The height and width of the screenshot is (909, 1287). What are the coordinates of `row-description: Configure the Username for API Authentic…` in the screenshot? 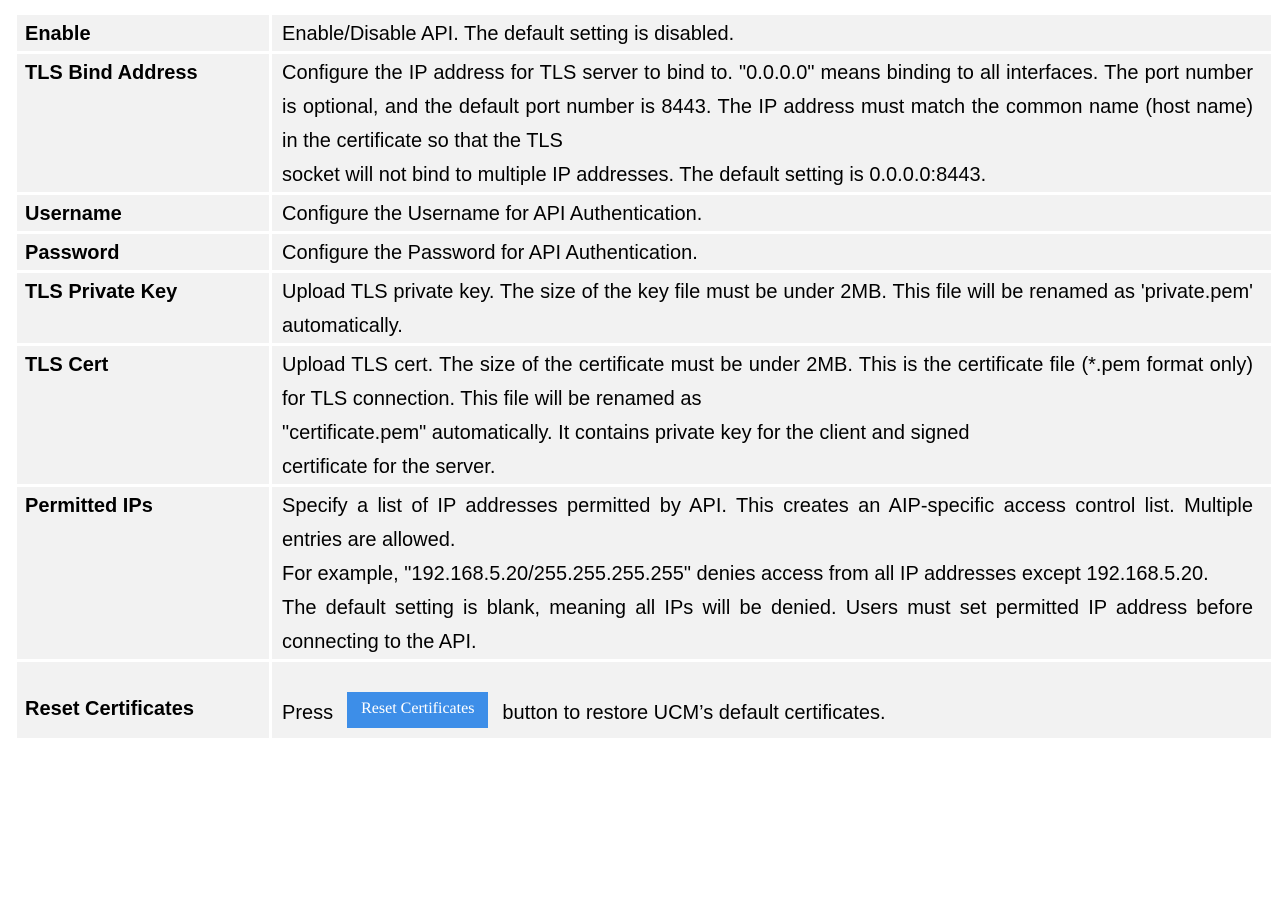 It's located at (770, 213).